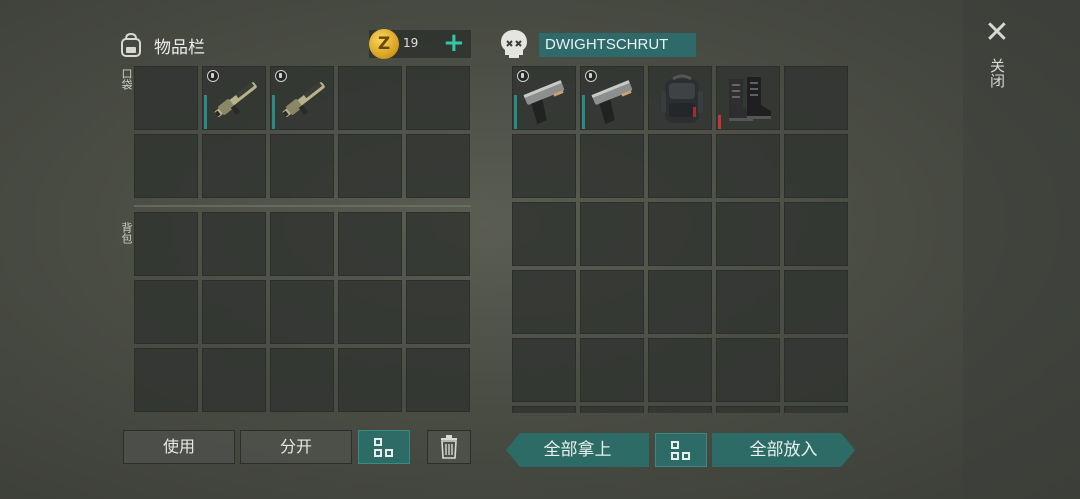 The width and height of the screenshot is (1080, 499). What do you see at coordinates (384, 44) in the screenshot?
I see `coin-icon: Z` at bounding box center [384, 44].